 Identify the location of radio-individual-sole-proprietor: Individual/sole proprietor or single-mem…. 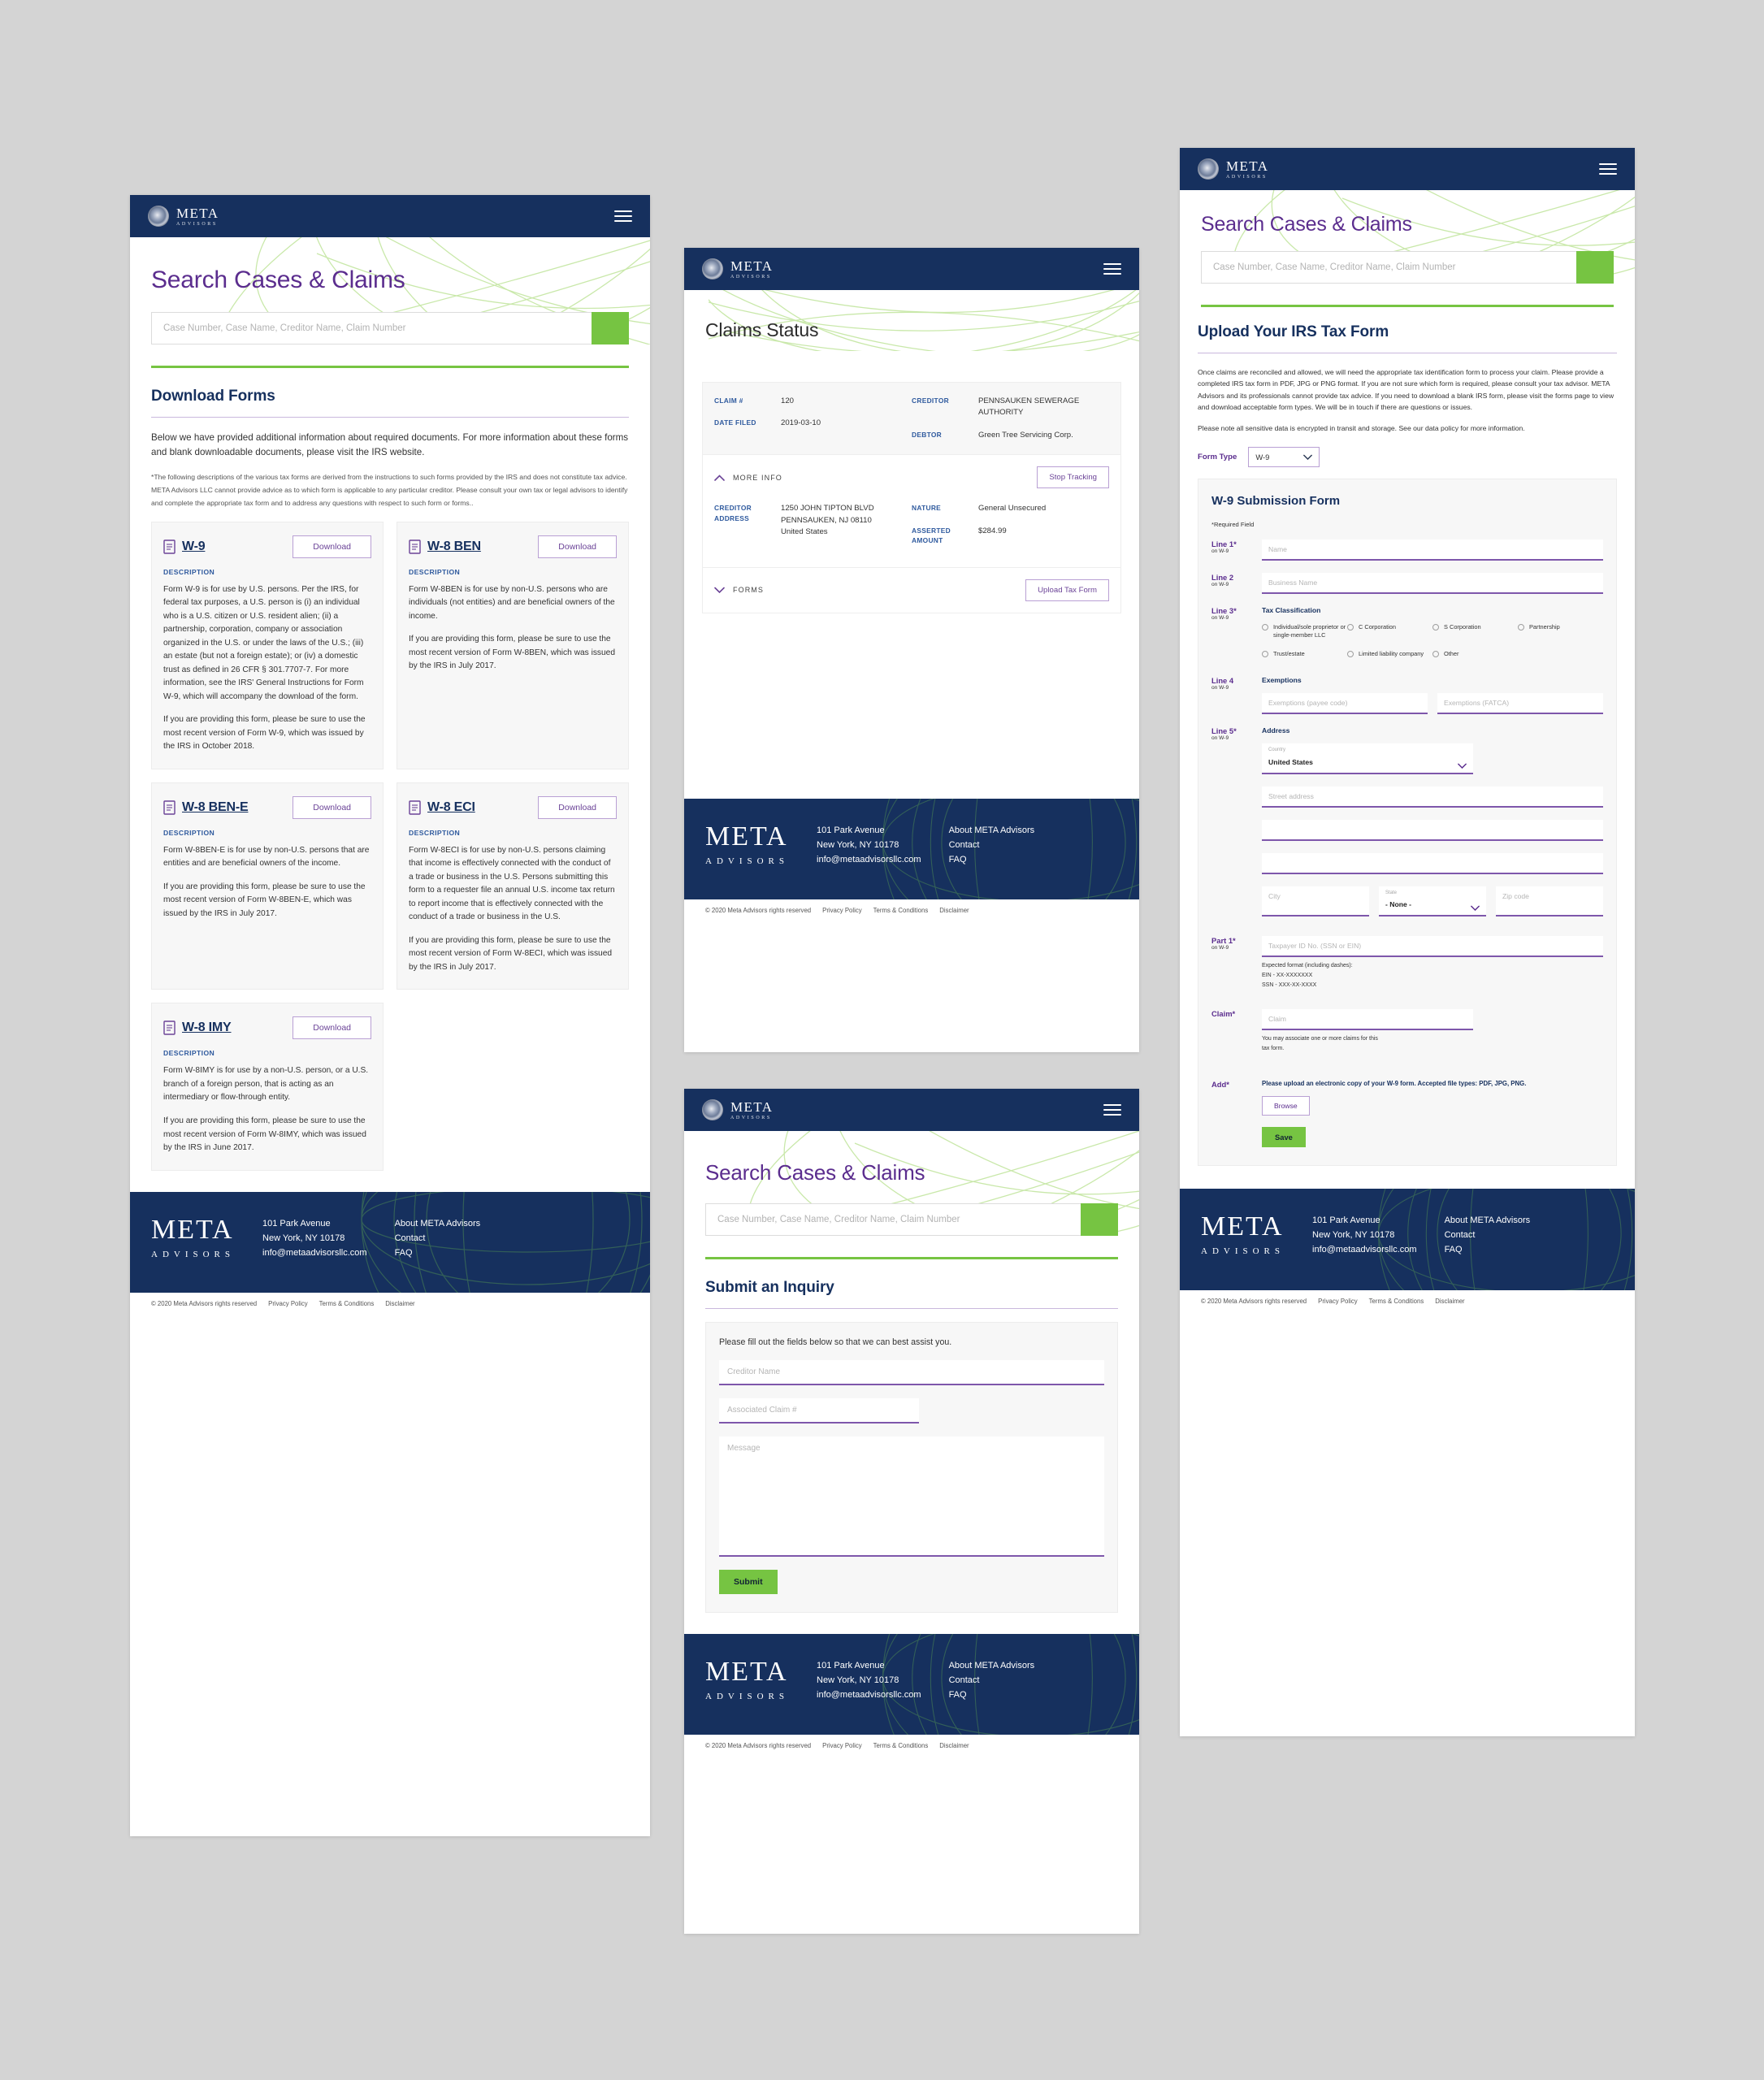
(1304, 631).